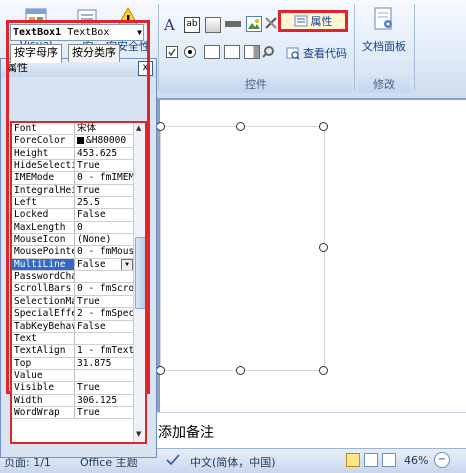 The width and height of the screenshot is (466, 473). I want to click on properties-button: 属性, so click(313, 21).